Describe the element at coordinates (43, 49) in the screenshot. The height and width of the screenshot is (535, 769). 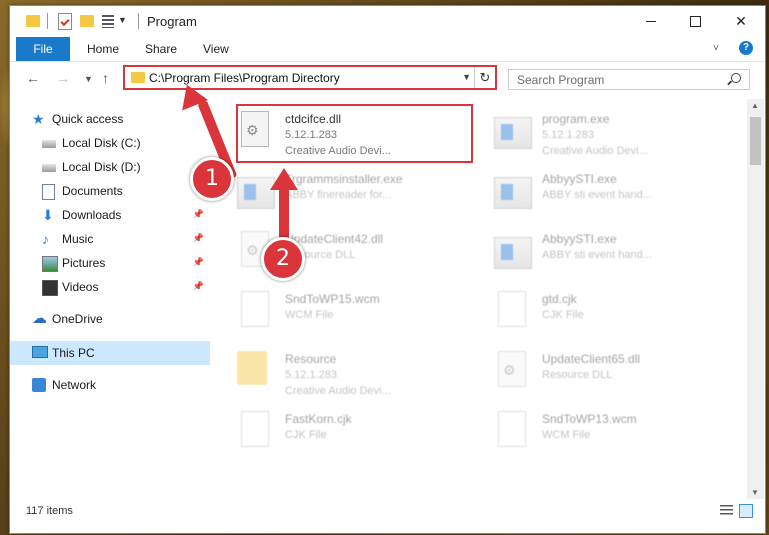
I see `tab-file: File` at that location.